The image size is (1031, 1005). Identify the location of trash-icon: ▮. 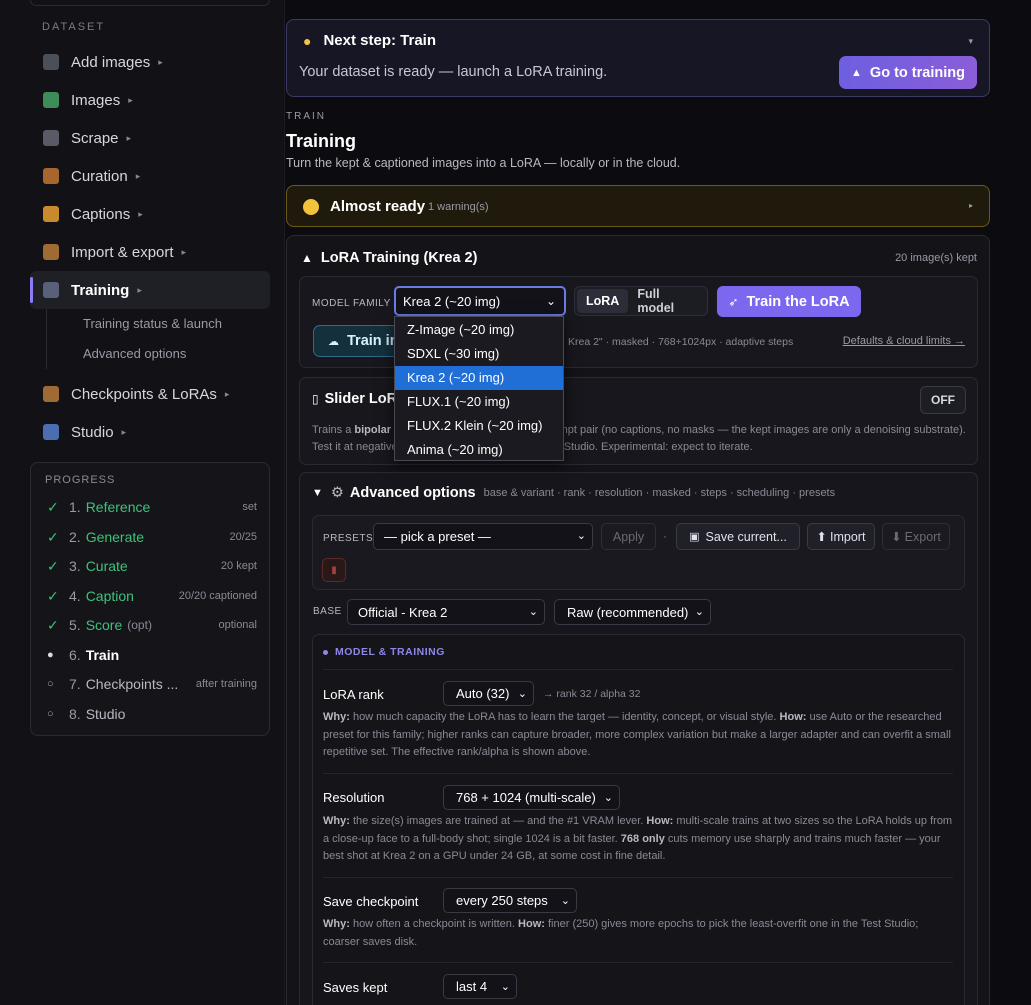
(334, 570).